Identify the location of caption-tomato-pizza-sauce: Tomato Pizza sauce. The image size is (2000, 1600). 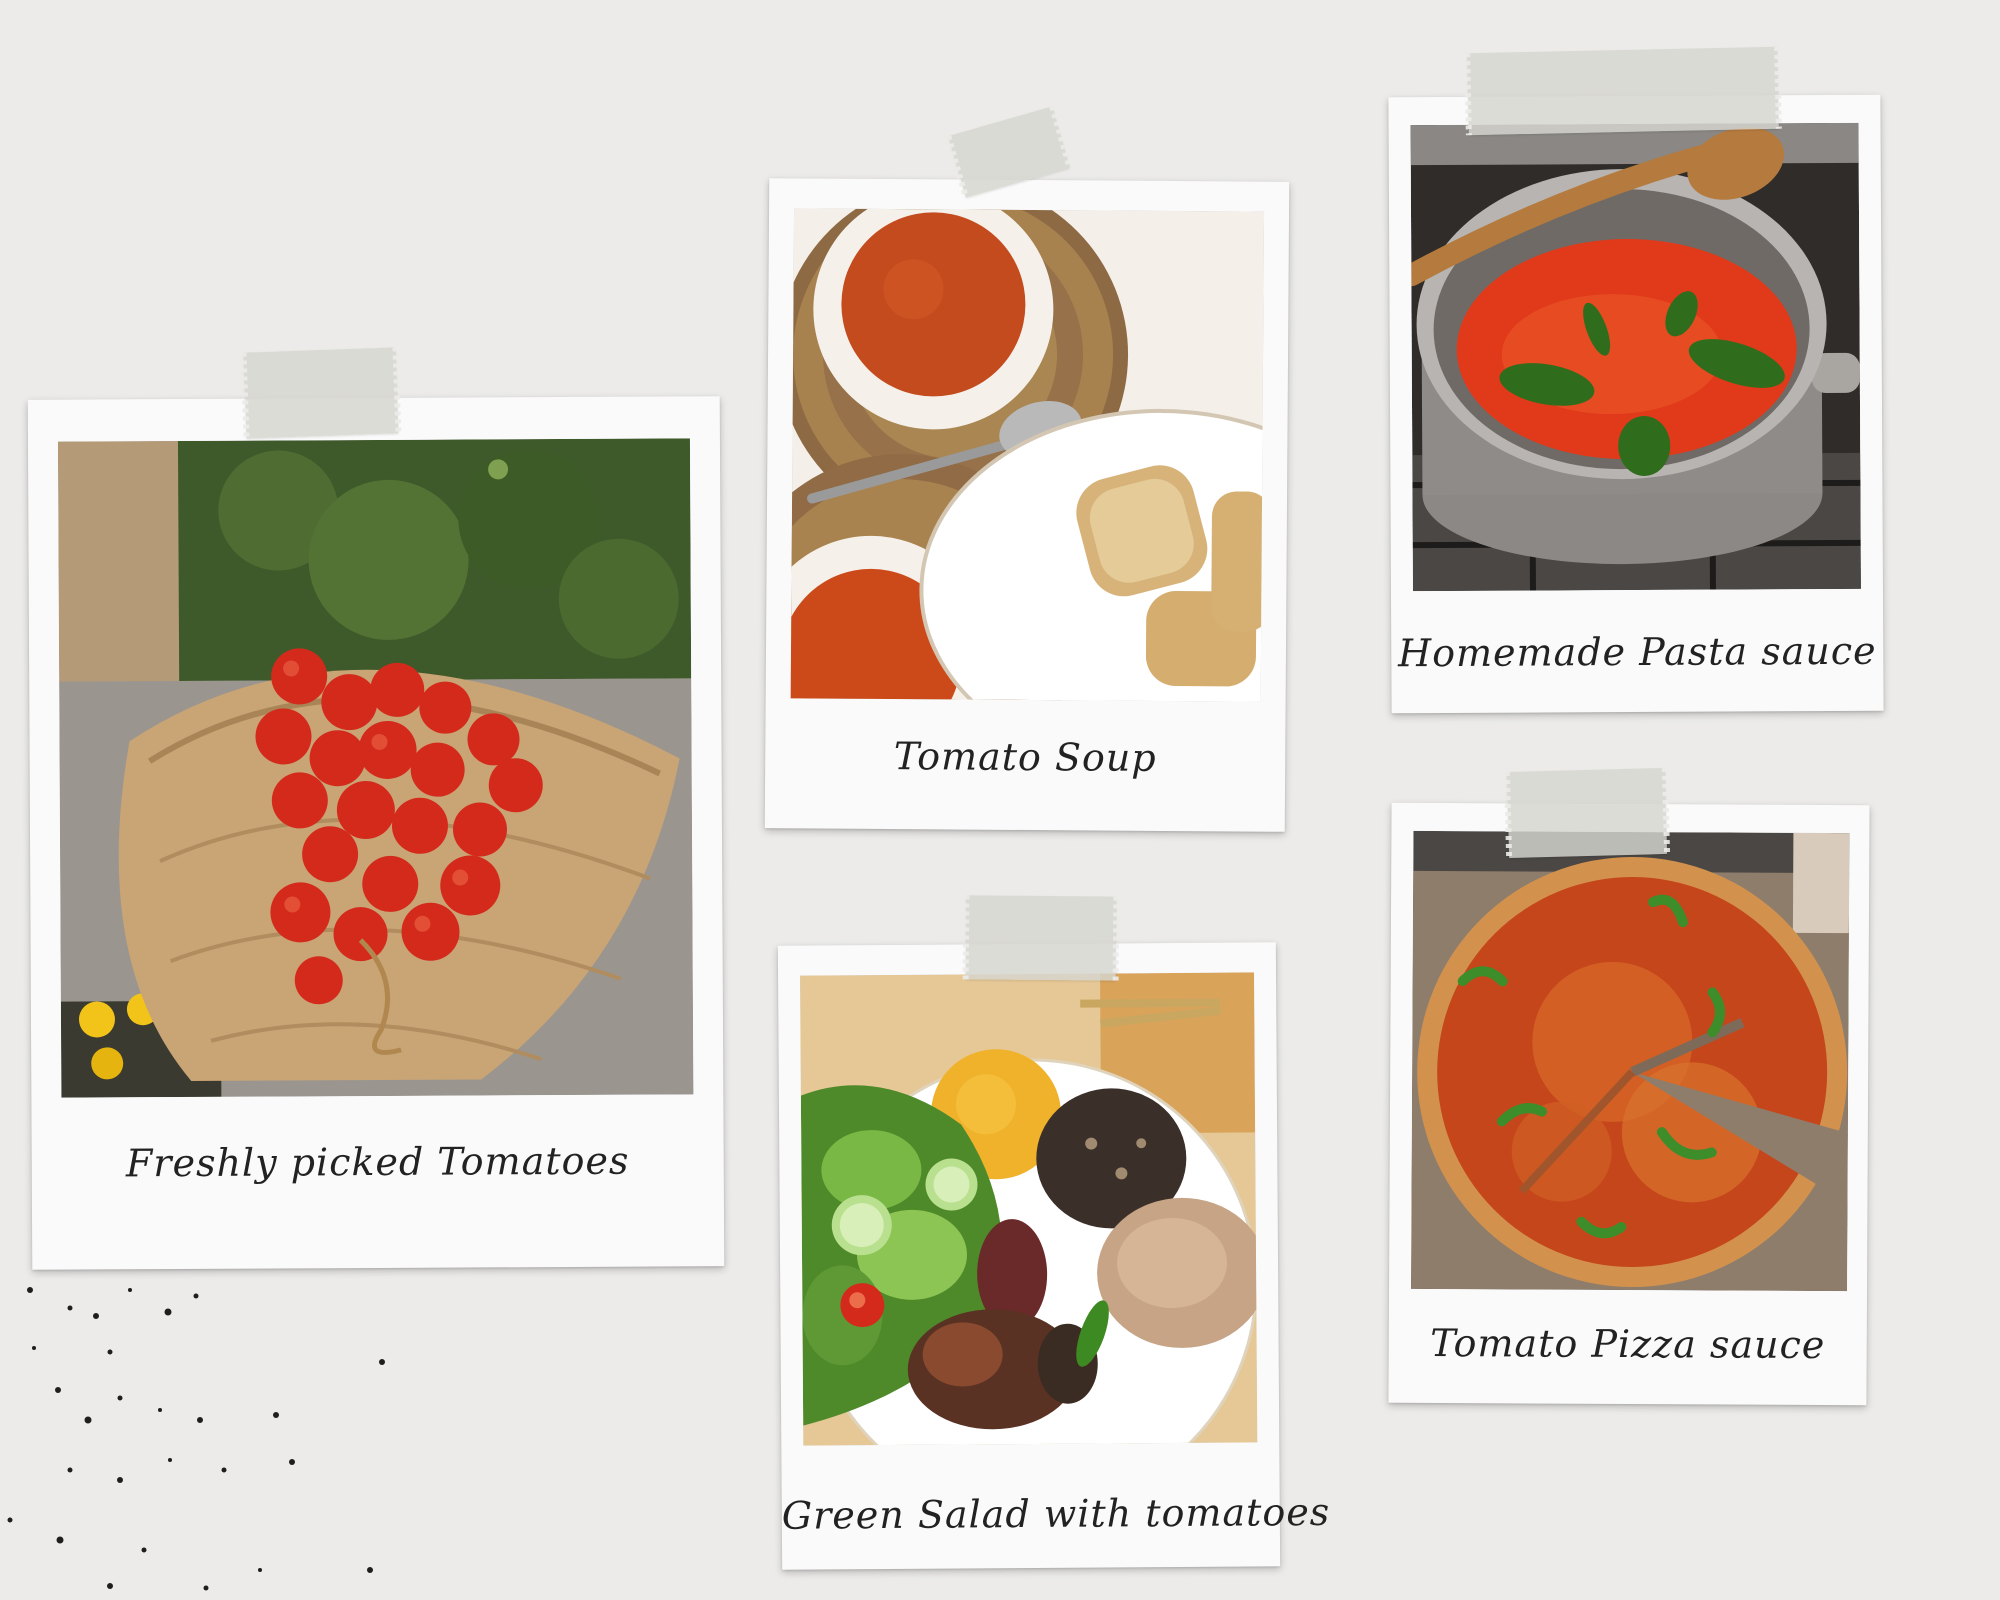
(1628, 1344).